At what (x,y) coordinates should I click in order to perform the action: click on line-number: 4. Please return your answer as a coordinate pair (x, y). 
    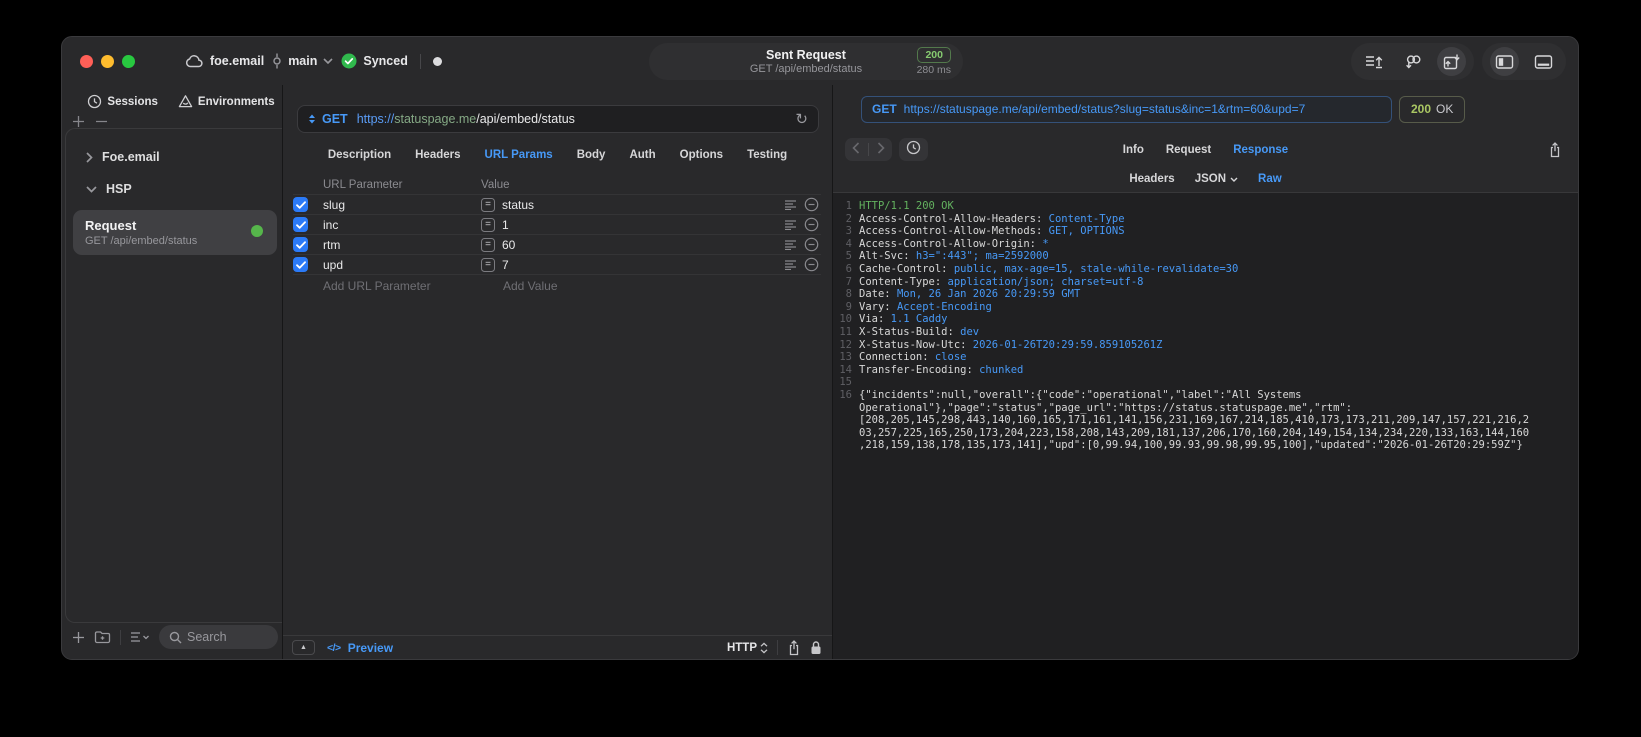
    Looking at the image, I should click on (848, 243).